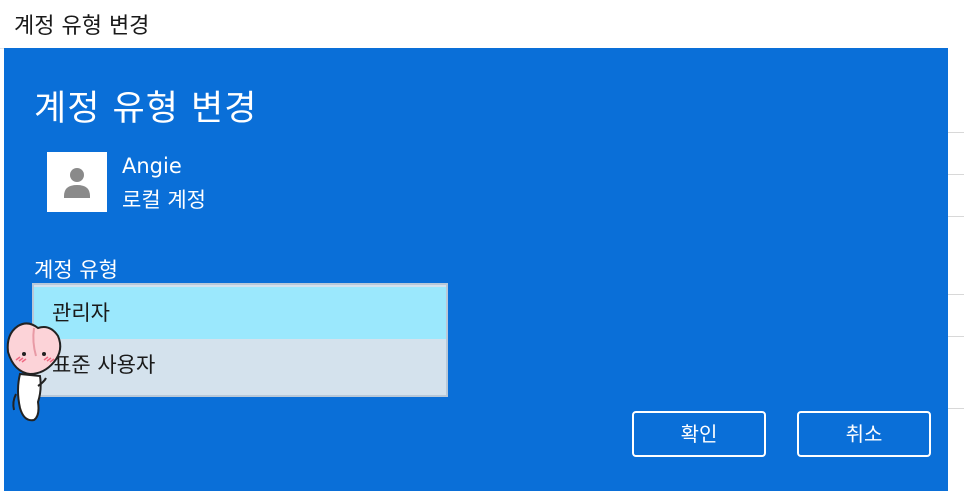 Image resolution: width=964 pixels, height=491 pixels. Describe the element at coordinates (146, 109) in the screenshot. I see `dialog-heading: 계정 유형 변경` at that location.